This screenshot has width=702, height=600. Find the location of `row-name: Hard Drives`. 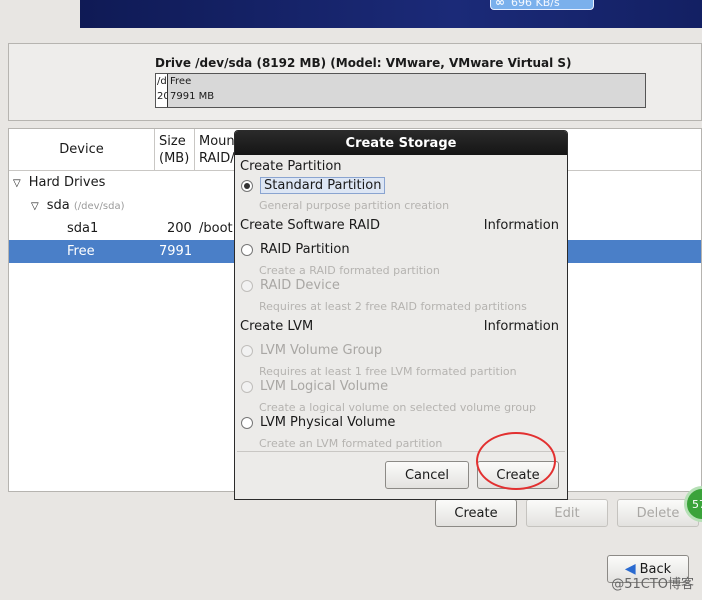

row-name: Hard Drives is located at coordinates (67, 182).